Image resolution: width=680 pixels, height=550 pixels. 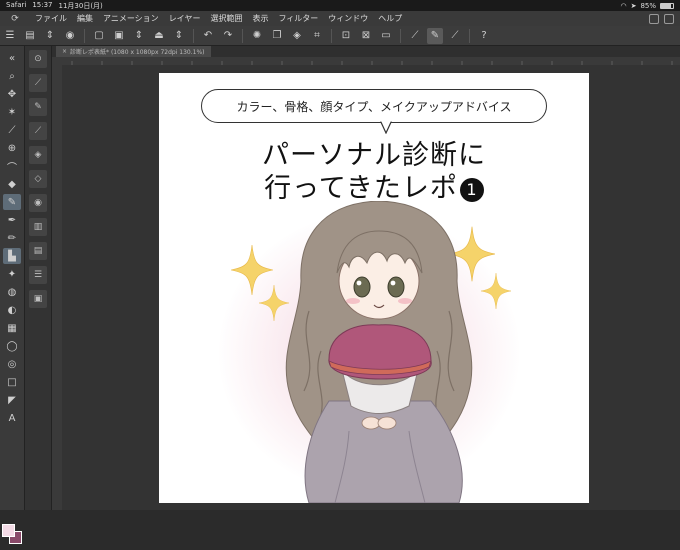 What do you see at coordinates (297, 36) in the screenshot?
I see `fill-icon: ◈` at bounding box center [297, 36].